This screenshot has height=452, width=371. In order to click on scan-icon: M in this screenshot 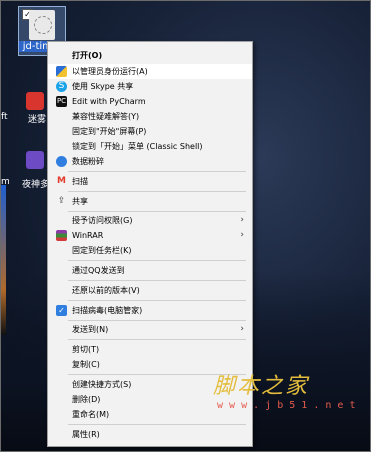, I will do `click(61, 181)`.